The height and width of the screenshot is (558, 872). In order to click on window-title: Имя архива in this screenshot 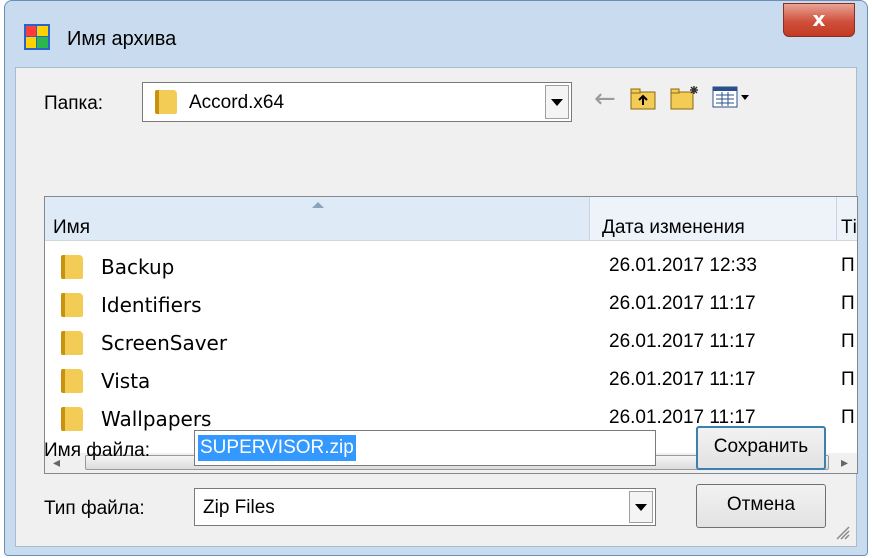, I will do `click(122, 39)`.